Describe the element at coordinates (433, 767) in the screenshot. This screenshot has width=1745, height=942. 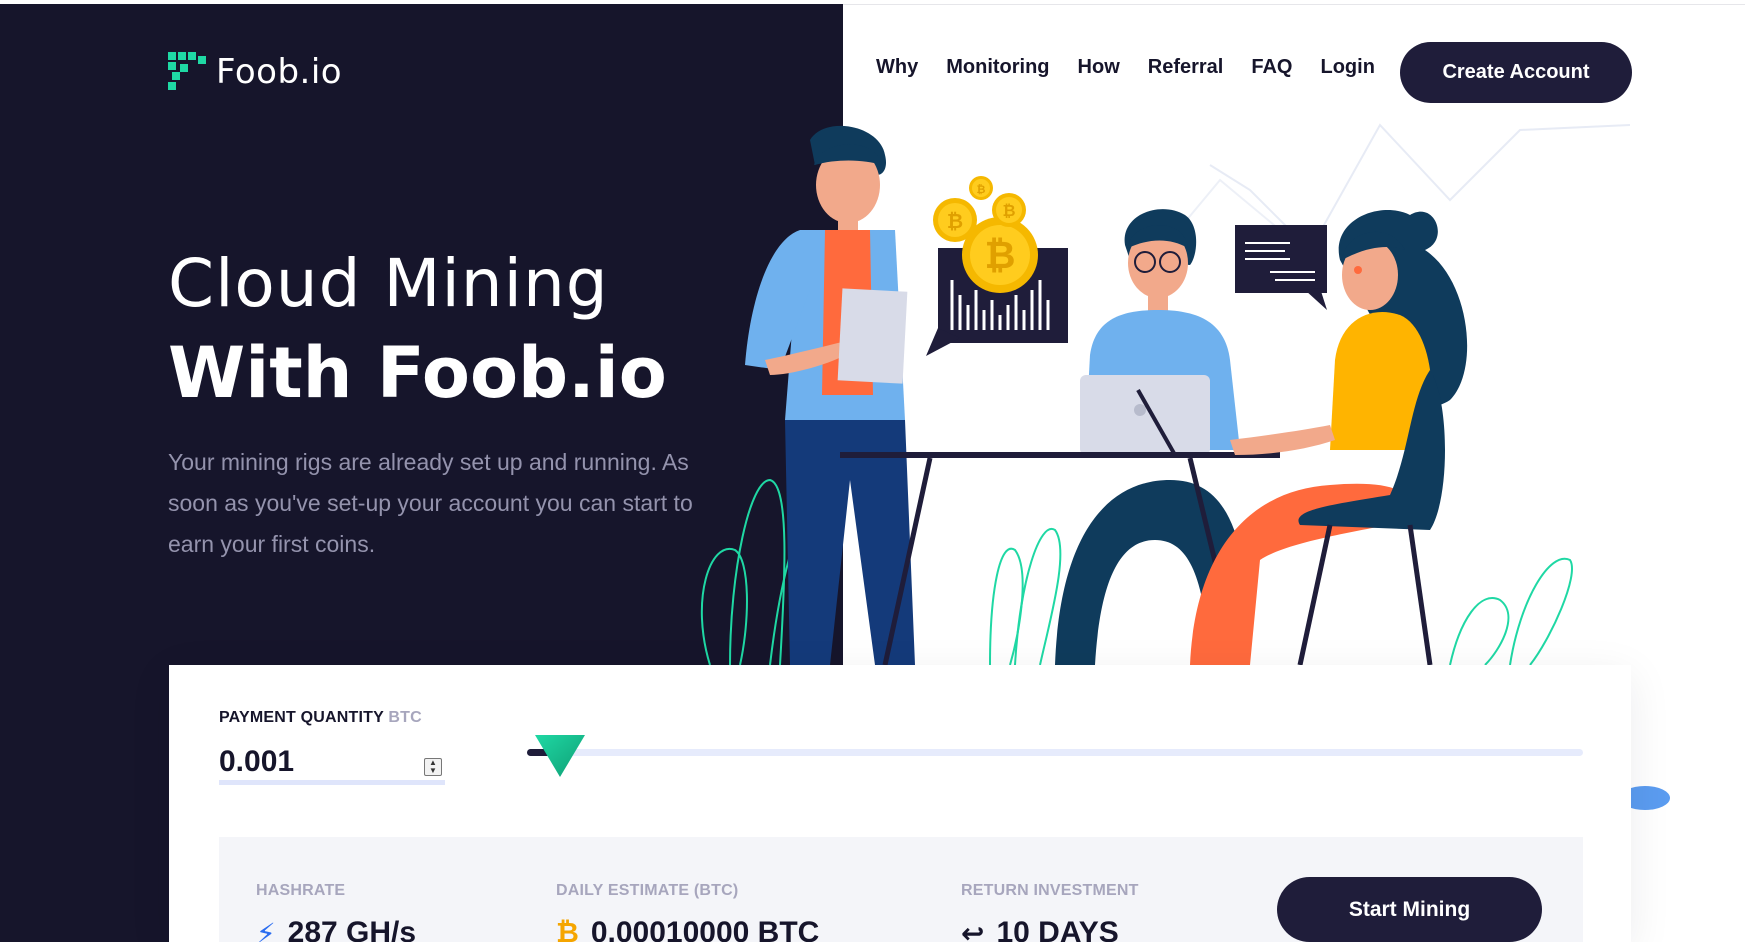
I see `quantity-stepper: ▲ ▼` at that location.